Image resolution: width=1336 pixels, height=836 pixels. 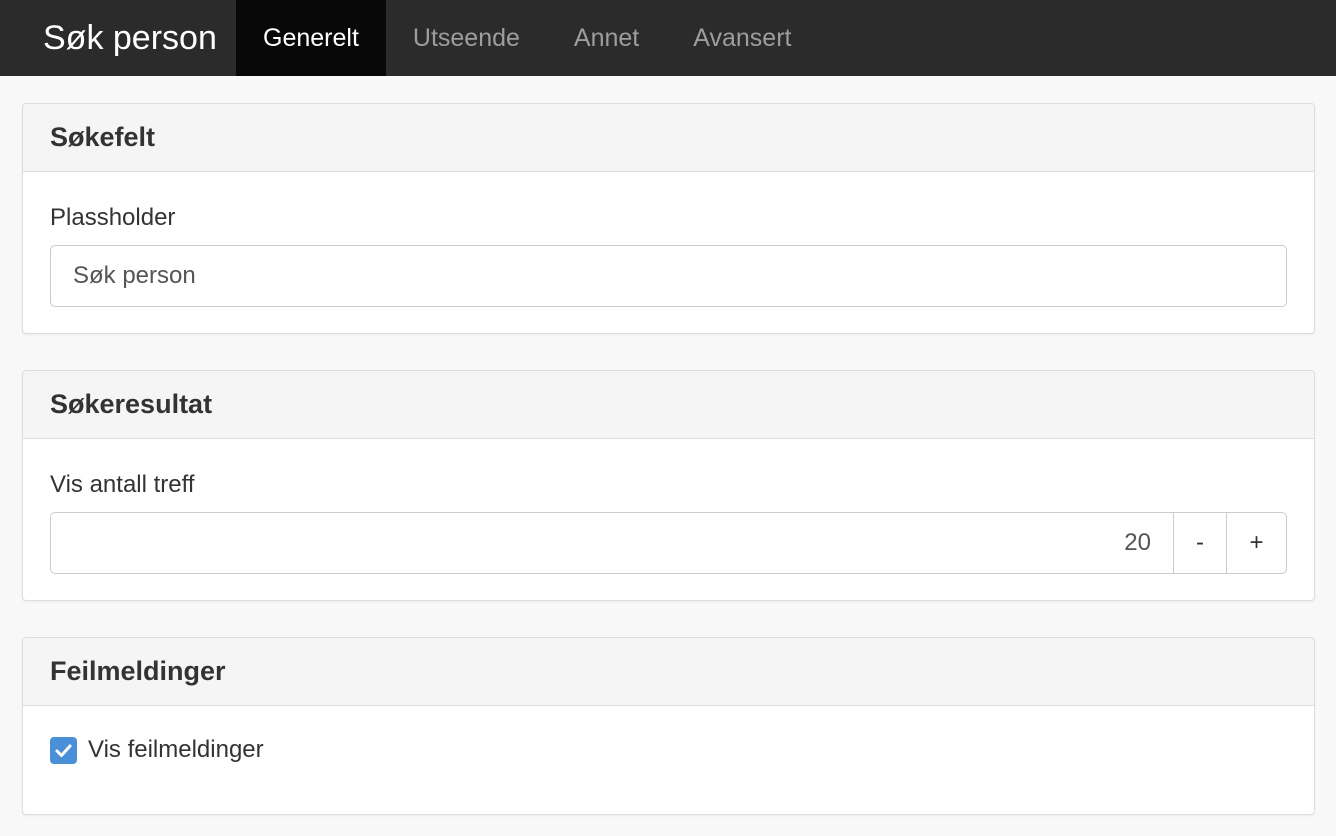 I want to click on result-count-stepper: - +, so click(x=668, y=543).